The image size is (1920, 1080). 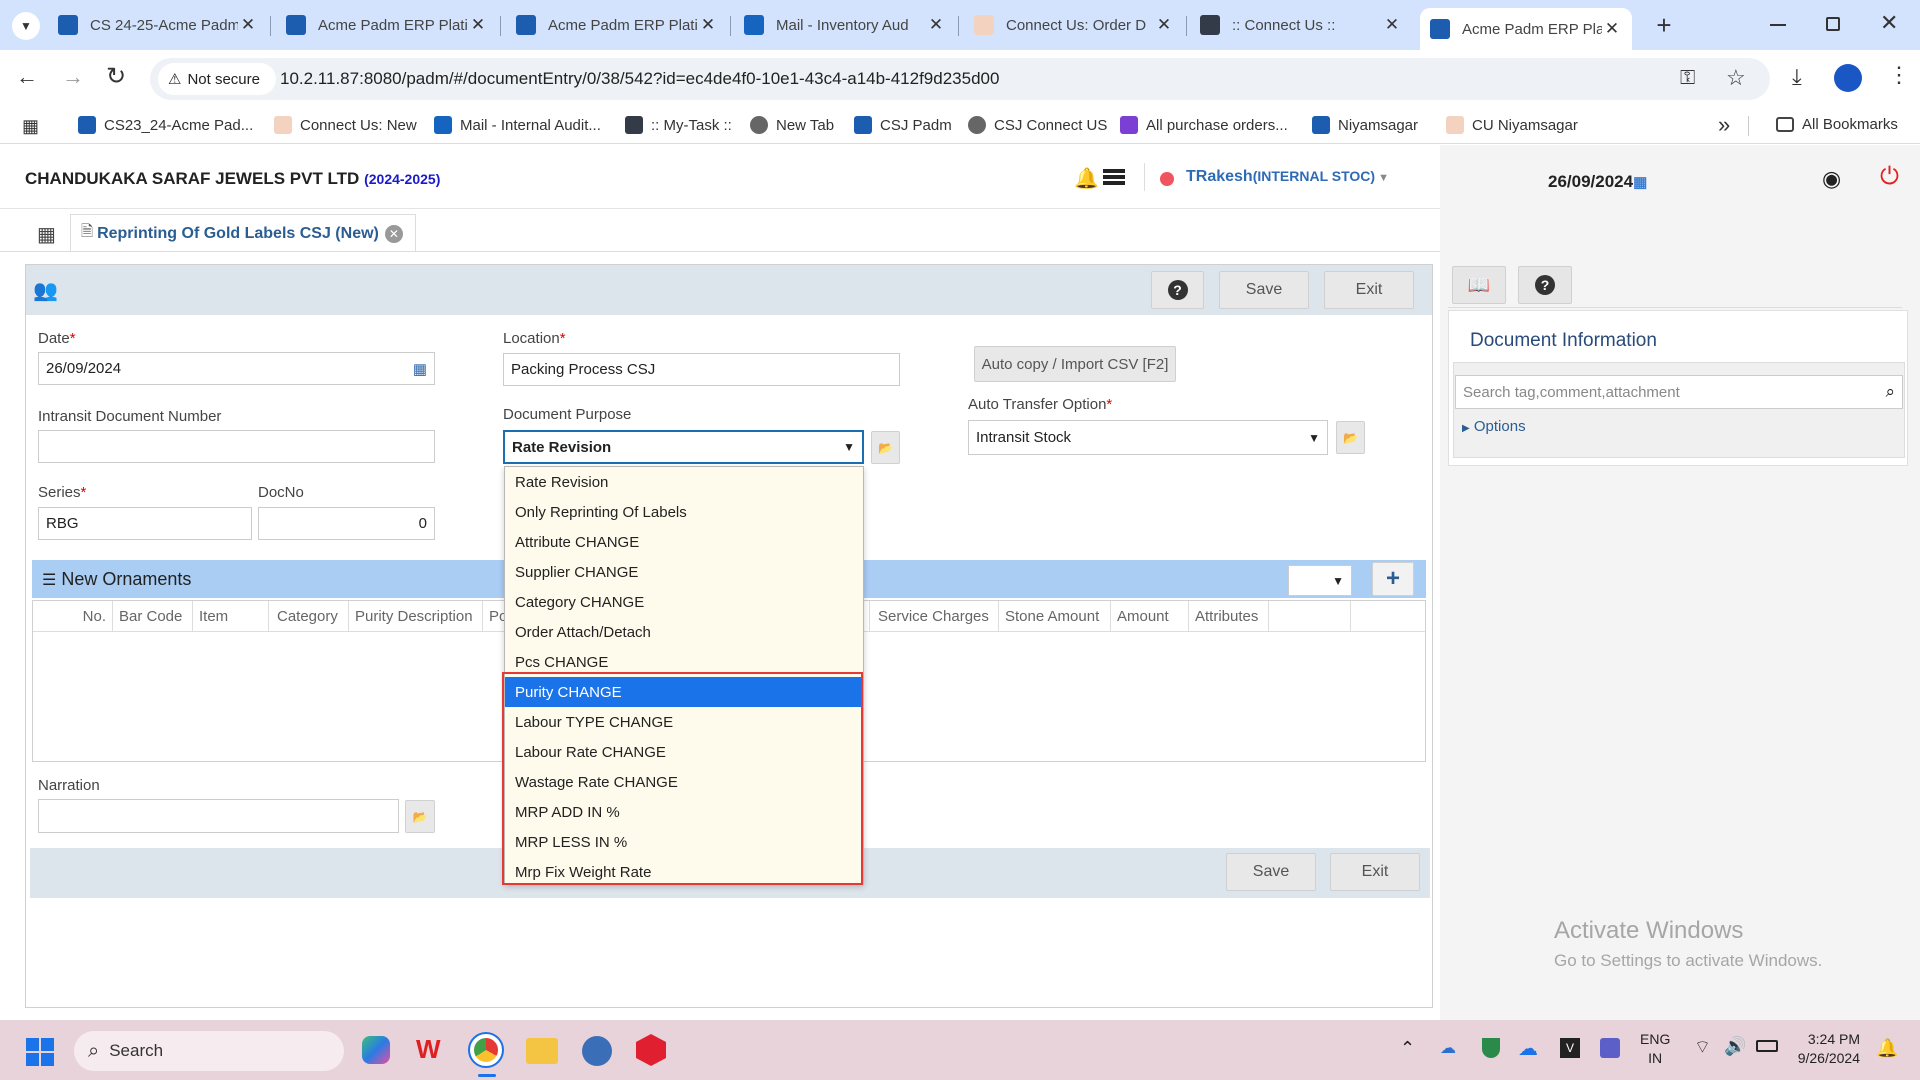 I want to click on tab-search-button: ▼, so click(x=26, y=26).